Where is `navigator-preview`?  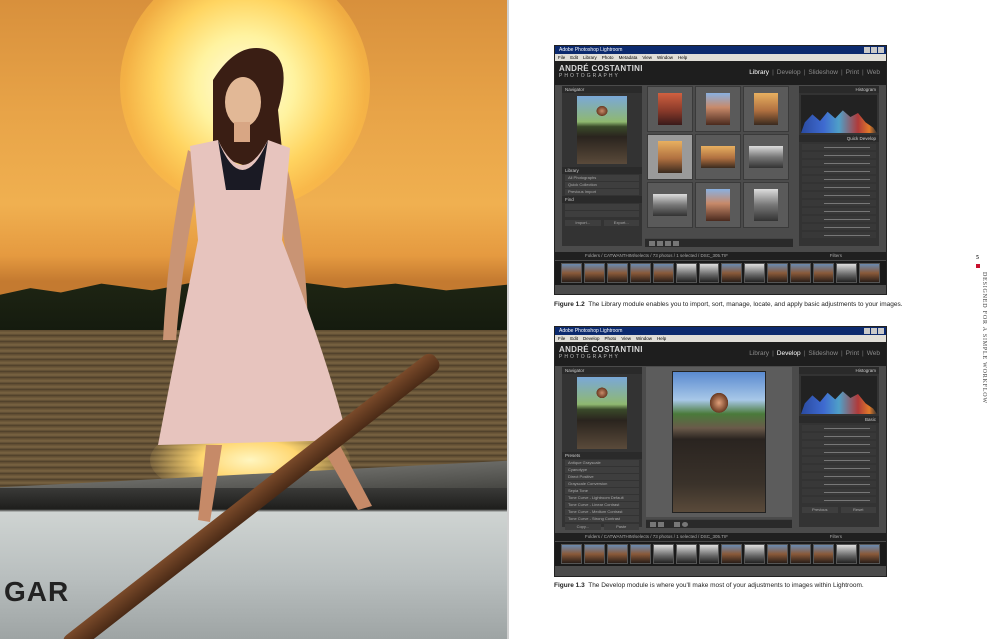
navigator-preview is located at coordinates (602, 413).